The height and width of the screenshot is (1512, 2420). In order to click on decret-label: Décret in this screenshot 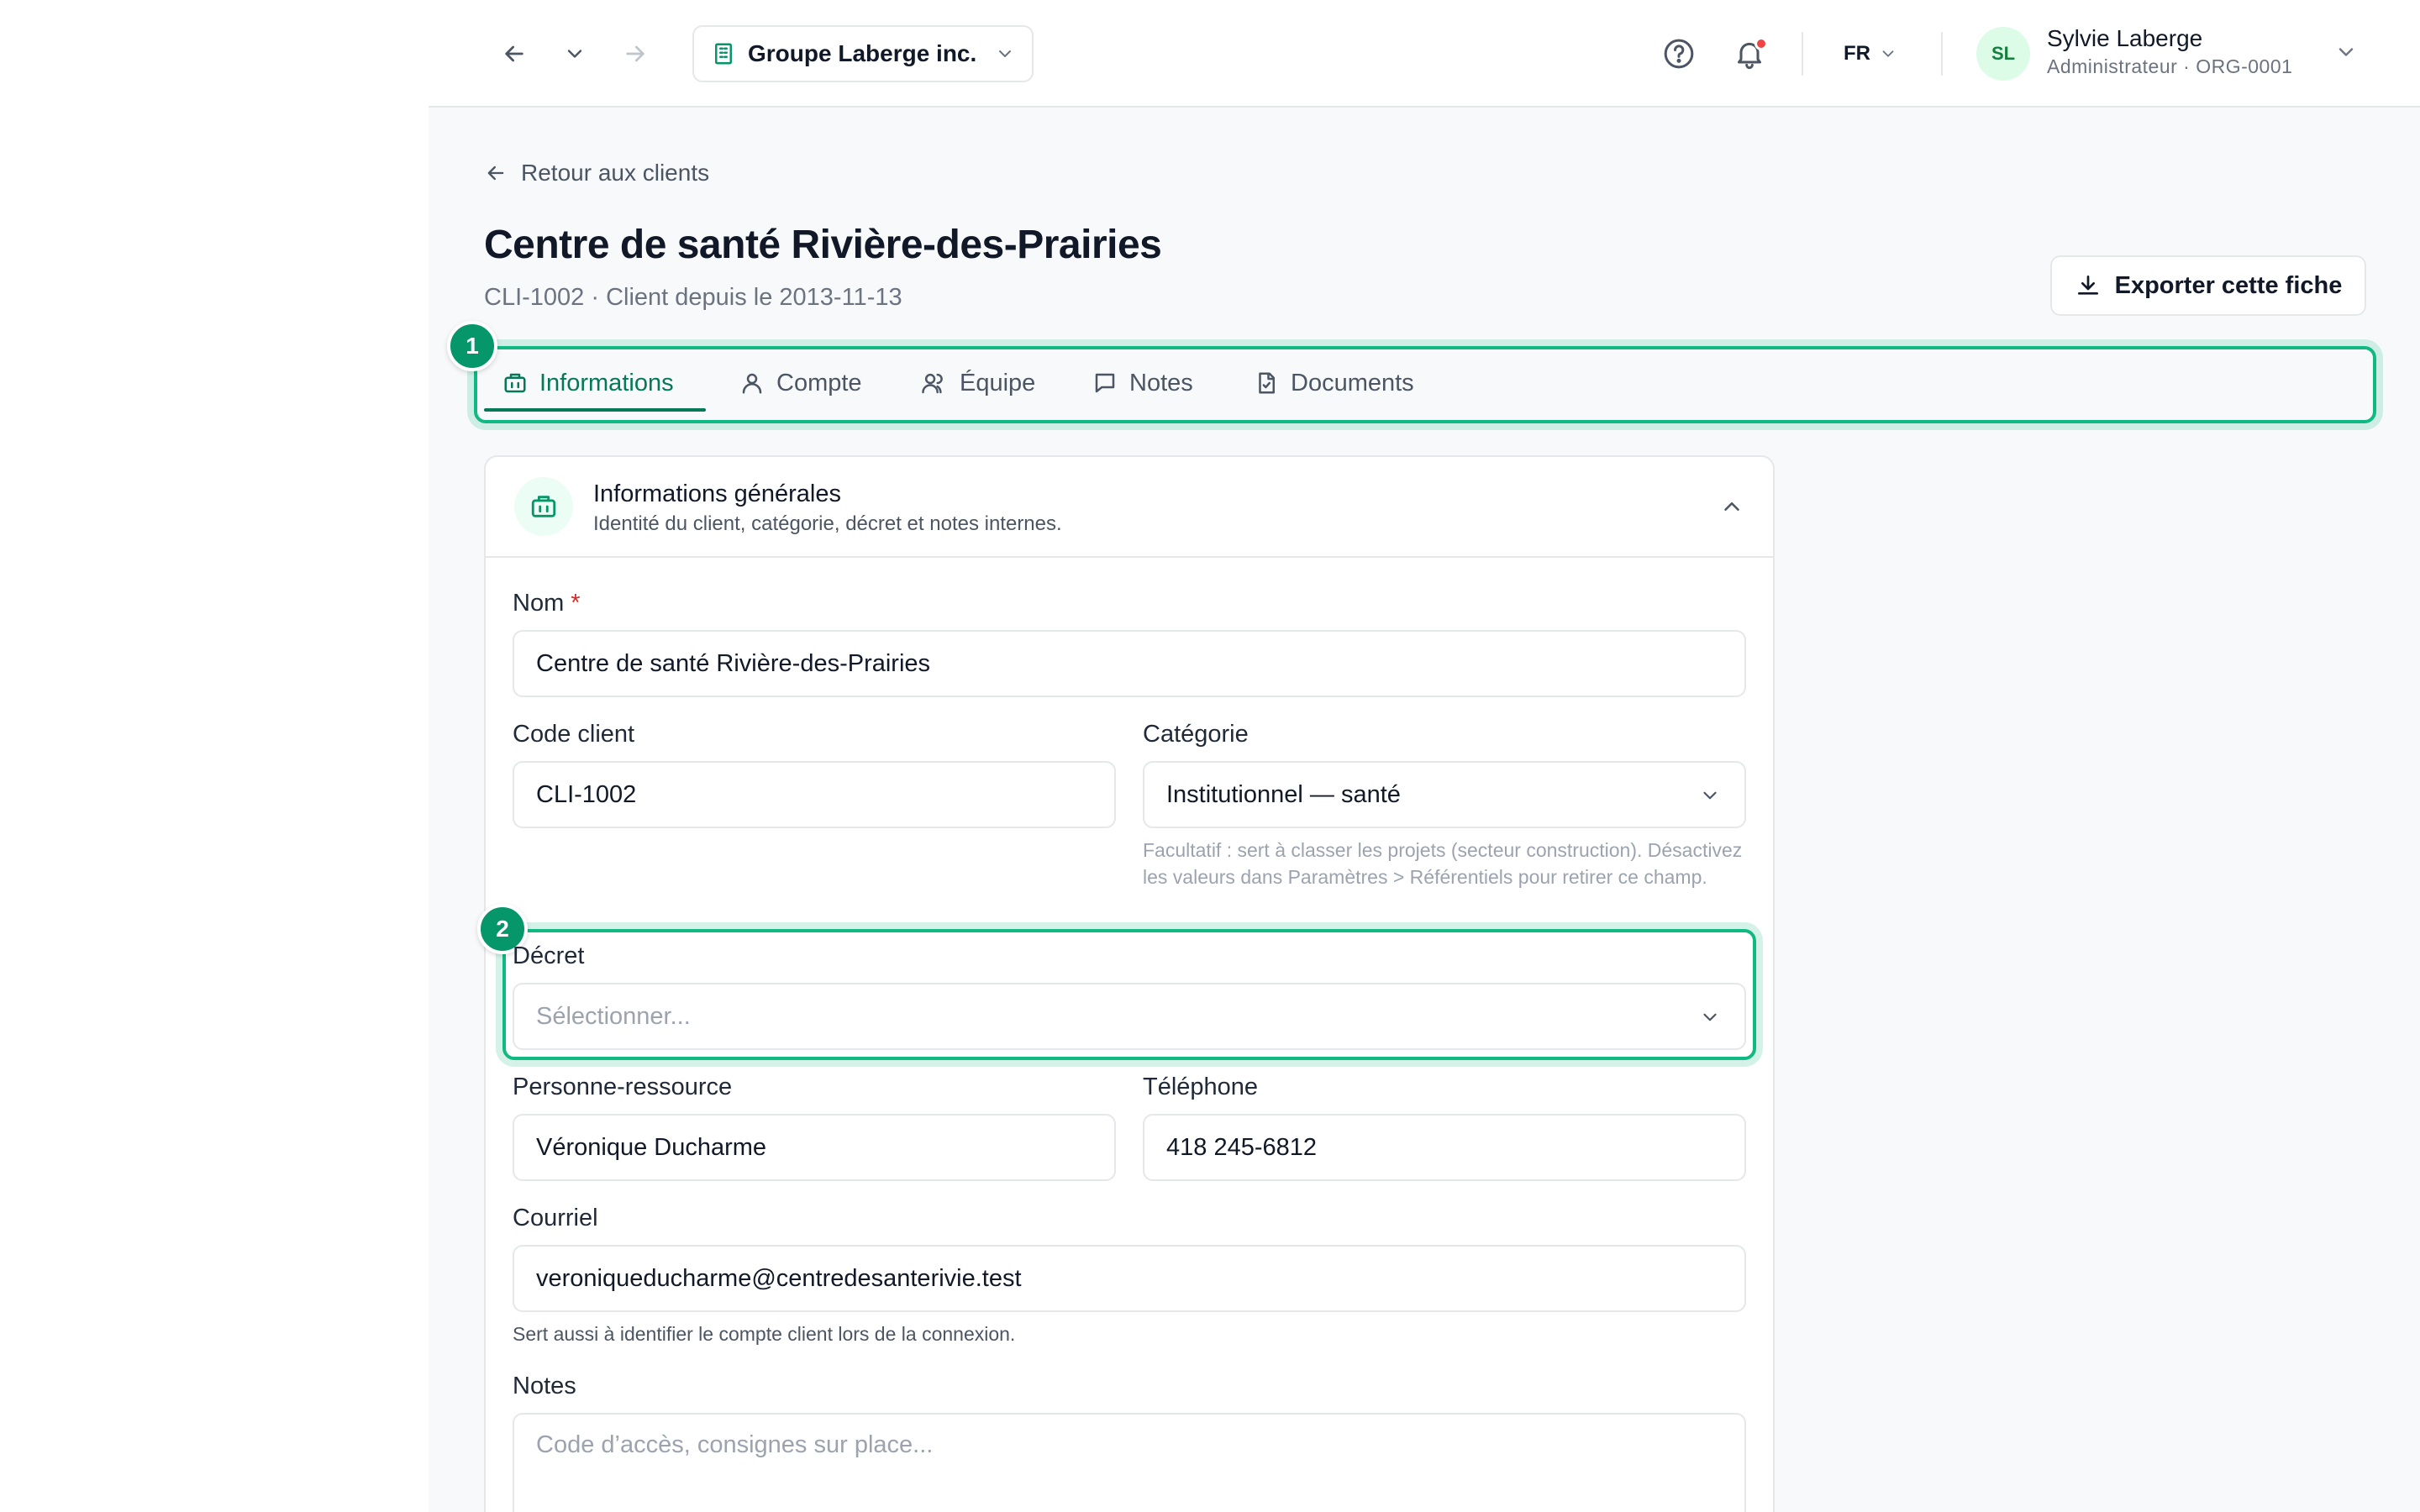, I will do `click(549, 955)`.